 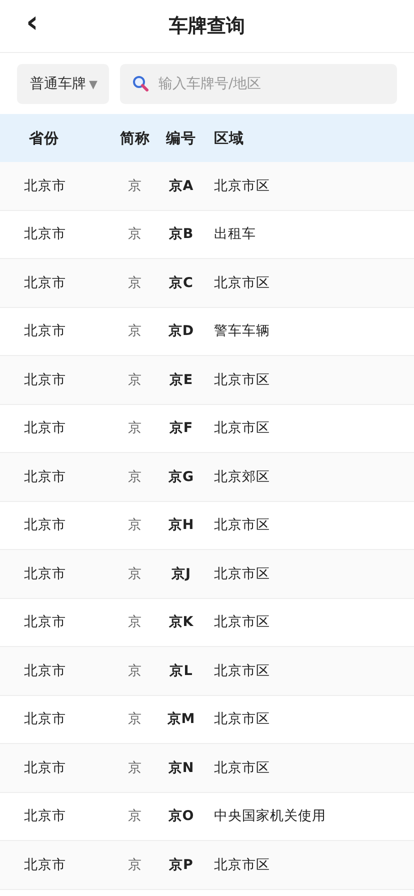 I want to click on table-cell-text: 北京郊区, so click(x=242, y=477).